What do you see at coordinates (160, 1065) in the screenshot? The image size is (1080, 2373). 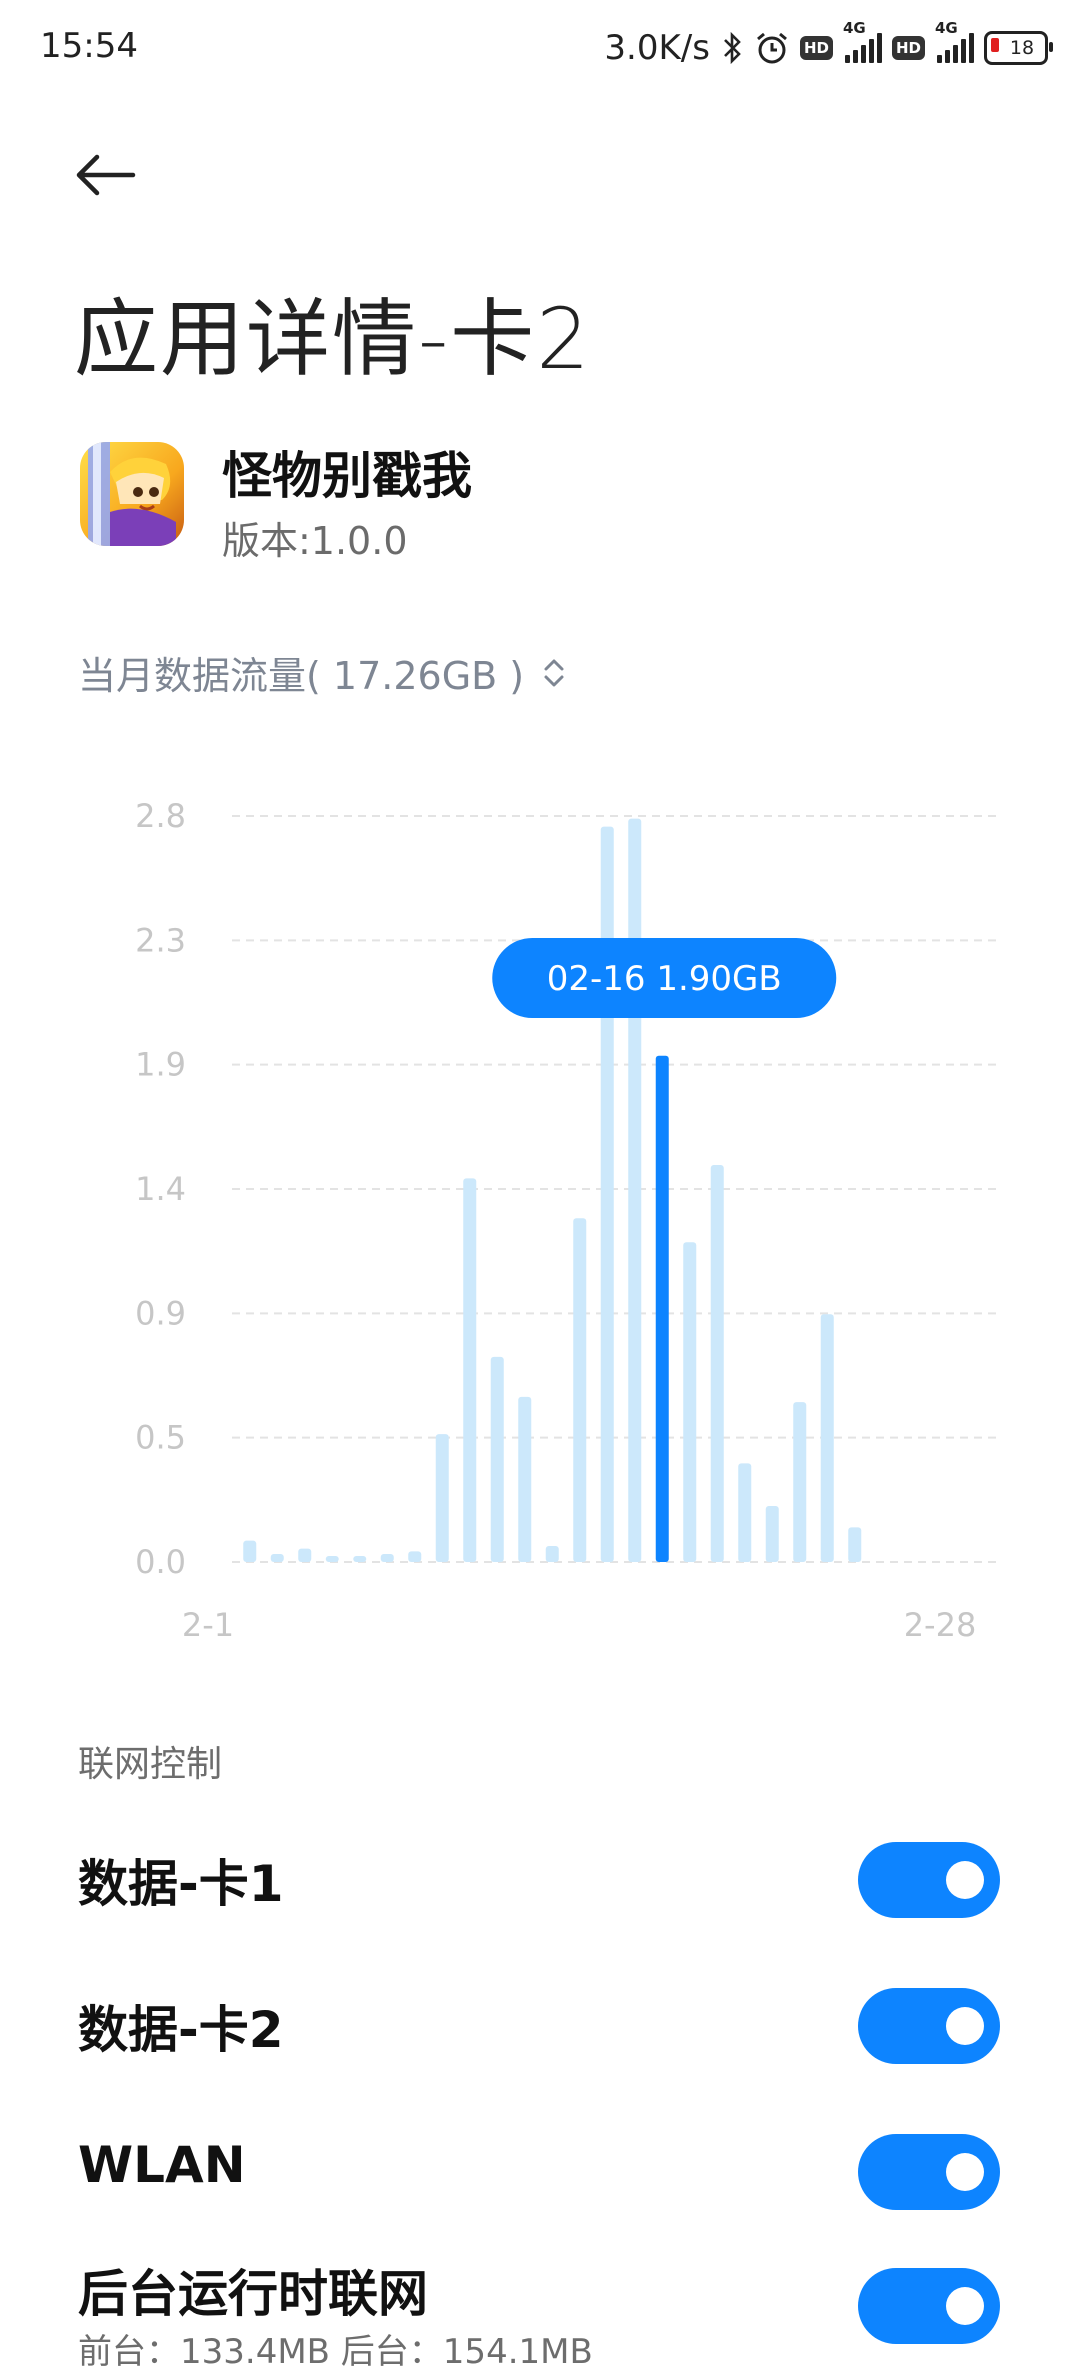 I see `y-tick-label: 1.9` at bounding box center [160, 1065].